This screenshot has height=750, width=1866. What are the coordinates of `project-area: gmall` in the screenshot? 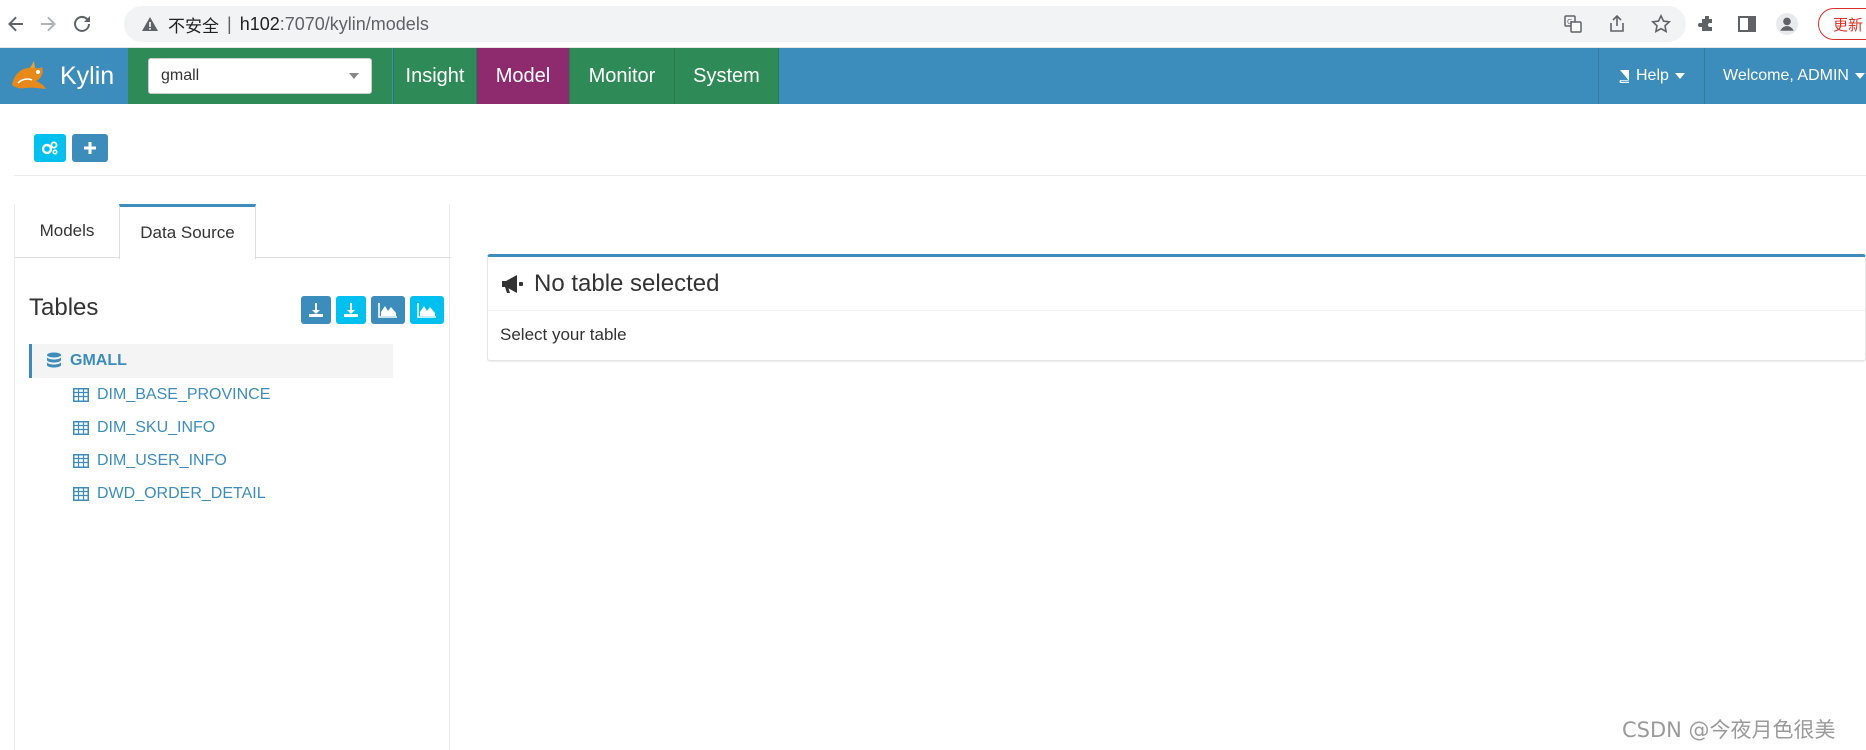 It's located at (260, 76).